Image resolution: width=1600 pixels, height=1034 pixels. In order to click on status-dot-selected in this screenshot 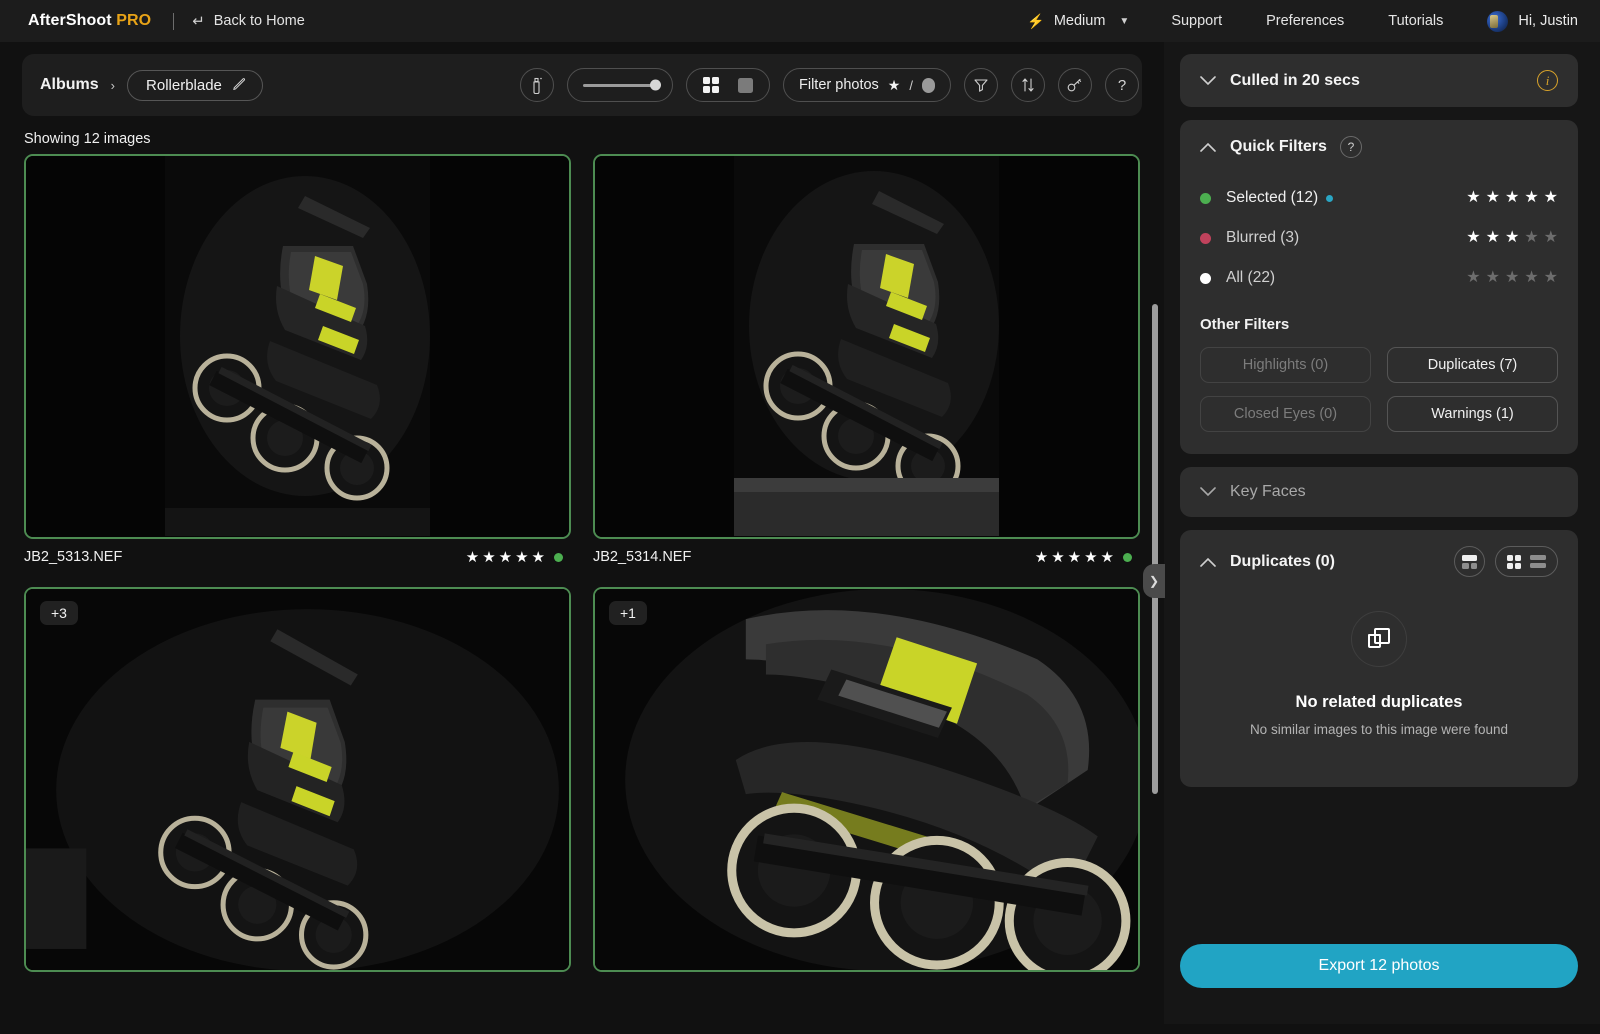, I will do `click(1205, 198)`.